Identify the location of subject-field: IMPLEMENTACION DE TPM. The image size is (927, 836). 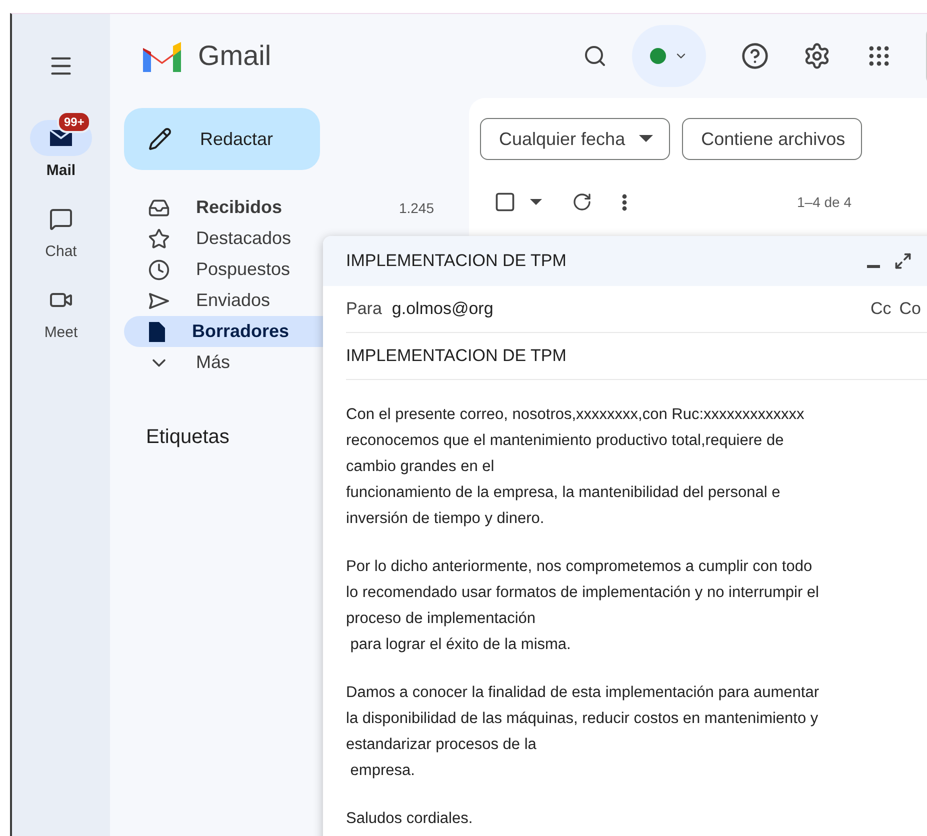
(636, 356).